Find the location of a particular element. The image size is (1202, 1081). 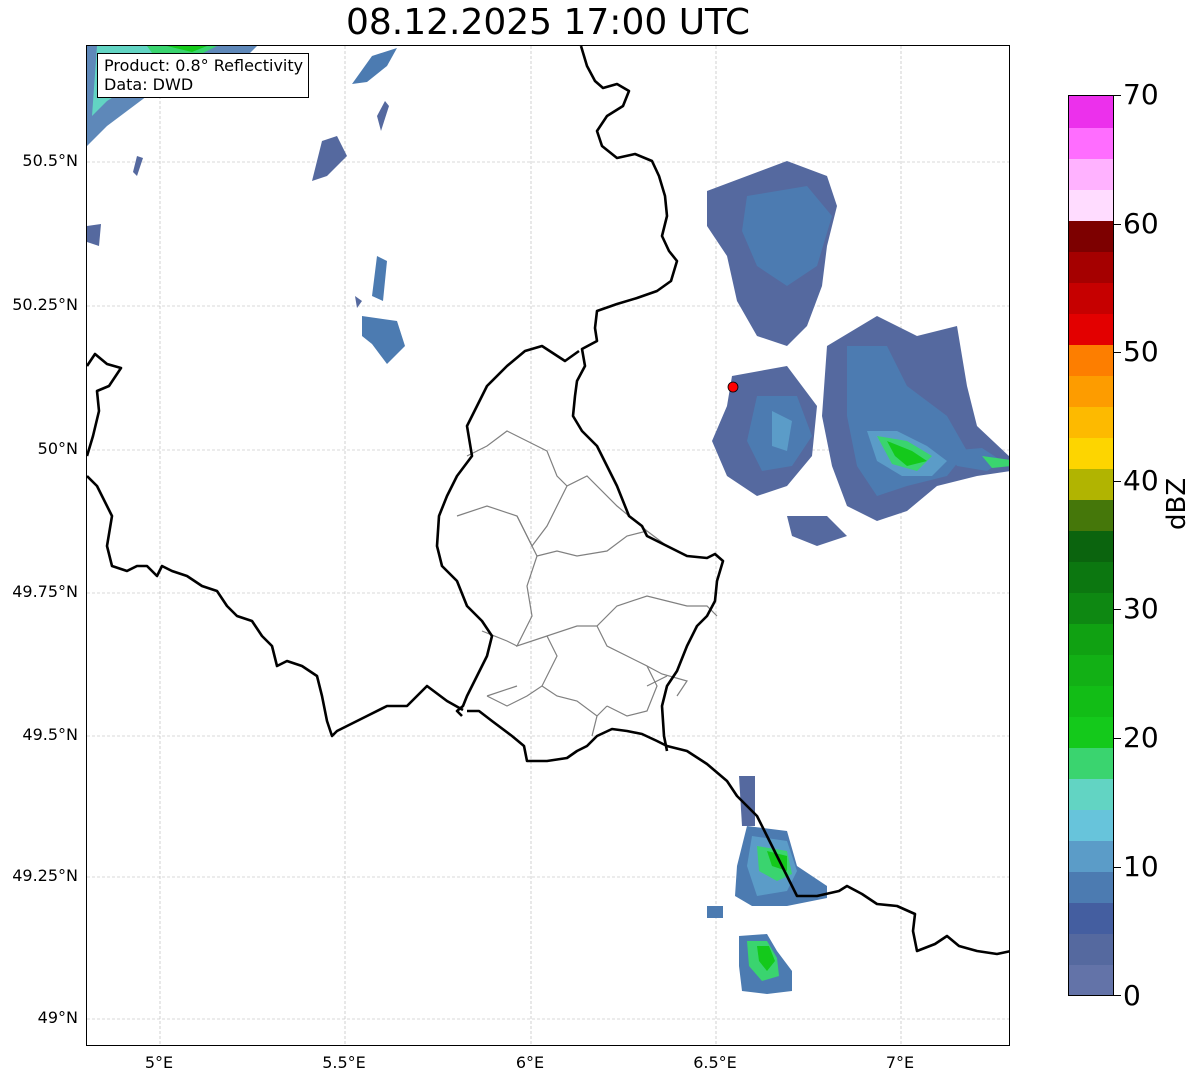

lon-tick-label: 7°E is located at coordinates (900, 1062).